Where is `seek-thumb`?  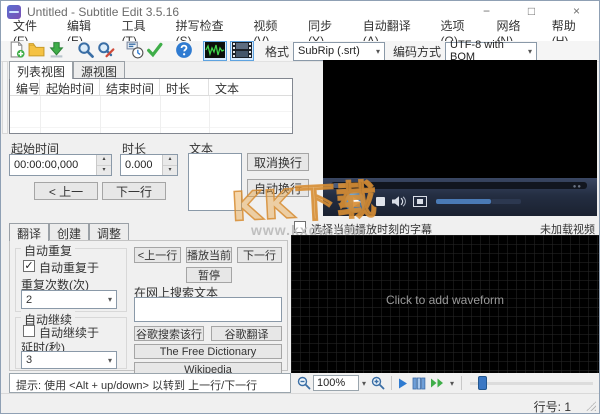 seek-thumb is located at coordinates (339, 185).